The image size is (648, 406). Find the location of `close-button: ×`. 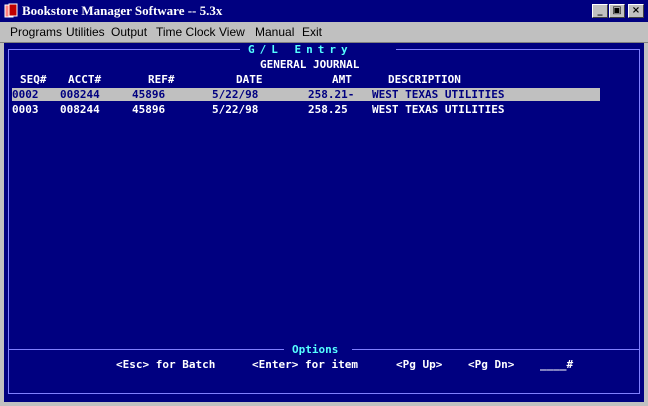

close-button: × is located at coordinates (636, 11).